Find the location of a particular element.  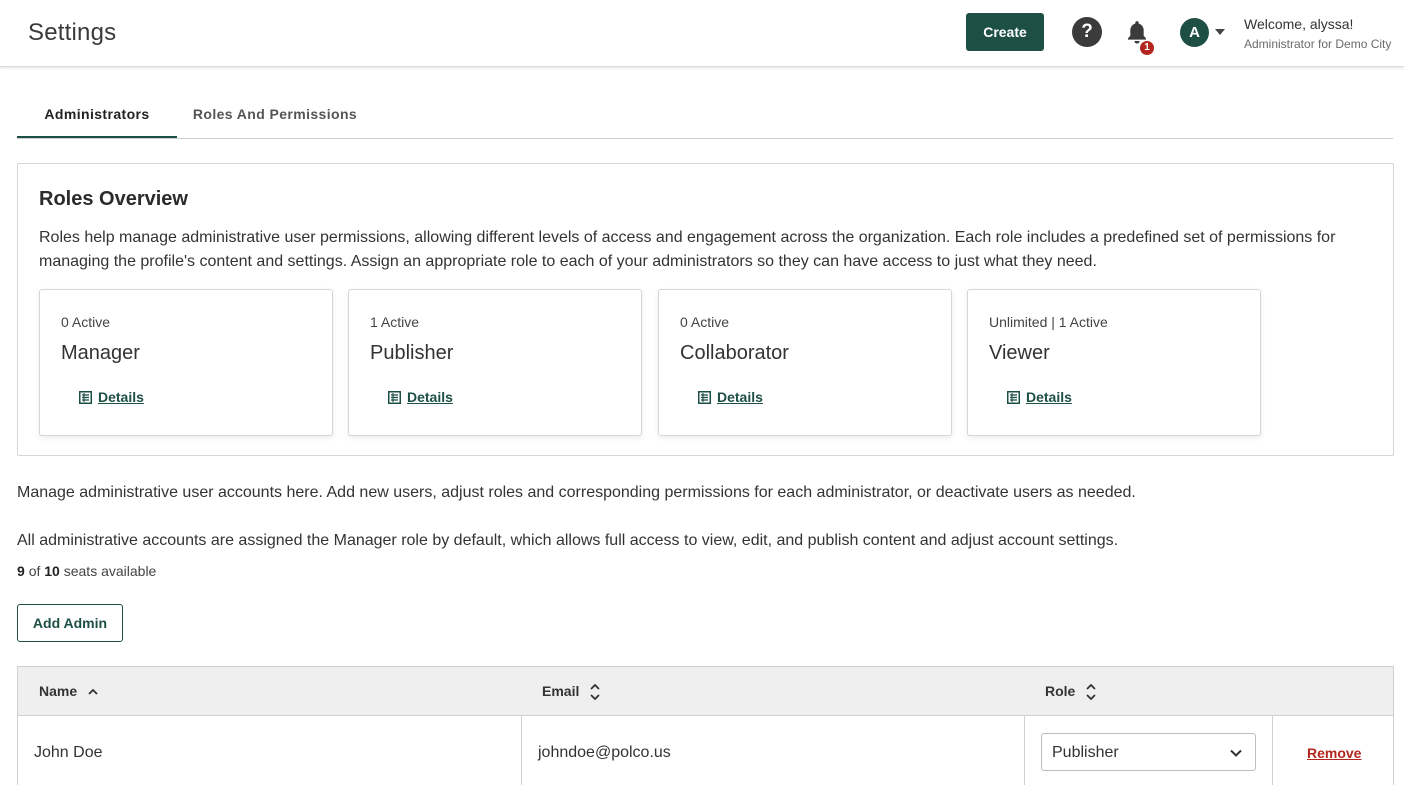

column-header-role: Role is located at coordinates (1071, 691).